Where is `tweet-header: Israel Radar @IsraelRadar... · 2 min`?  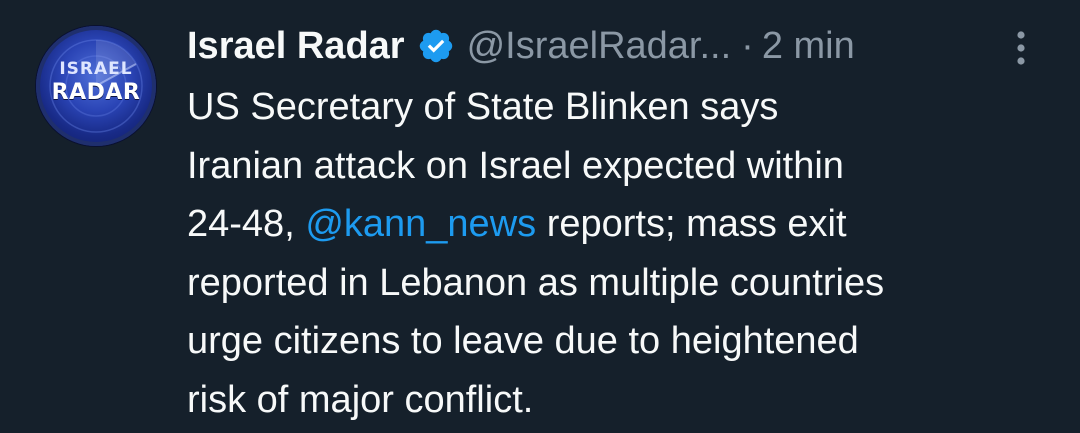
tweet-header: Israel Radar @IsraelRadar... · 2 min is located at coordinates (521, 46).